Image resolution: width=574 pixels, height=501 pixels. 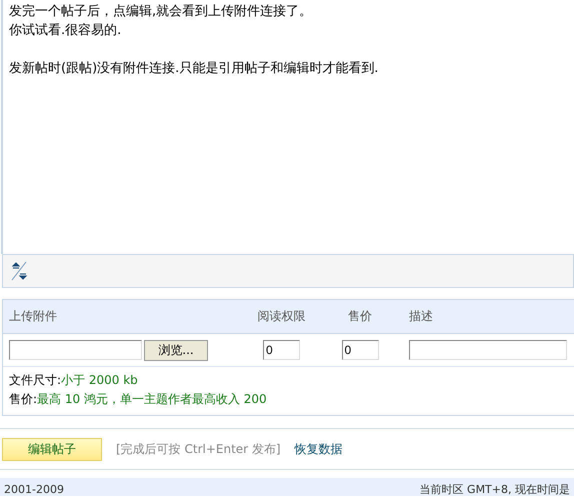 What do you see at coordinates (194, 69) in the screenshot?
I see `post-text: 发新帖时(跟帖)没有附件连接.只能是引用帖子和编辑时才能看到.` at bounding box center [194, 69].